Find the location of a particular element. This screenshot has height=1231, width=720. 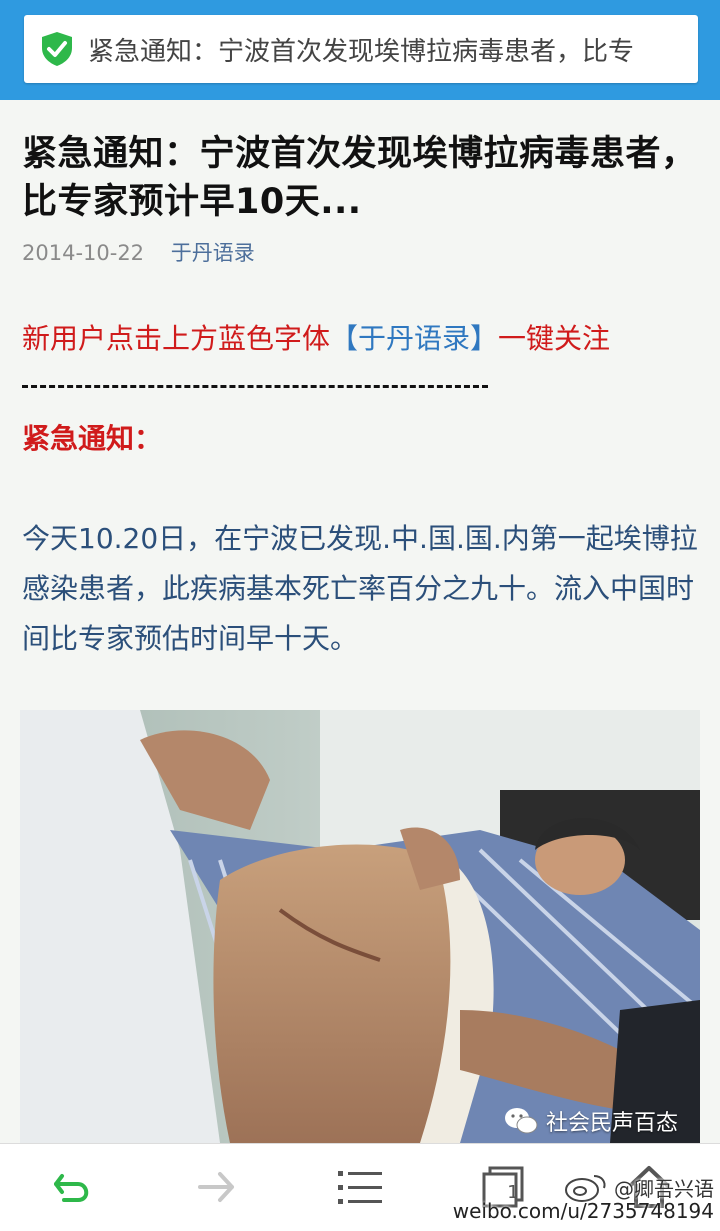

article-meta: 2014-10-22 于丹语录 is located at coordinates (138, 252).